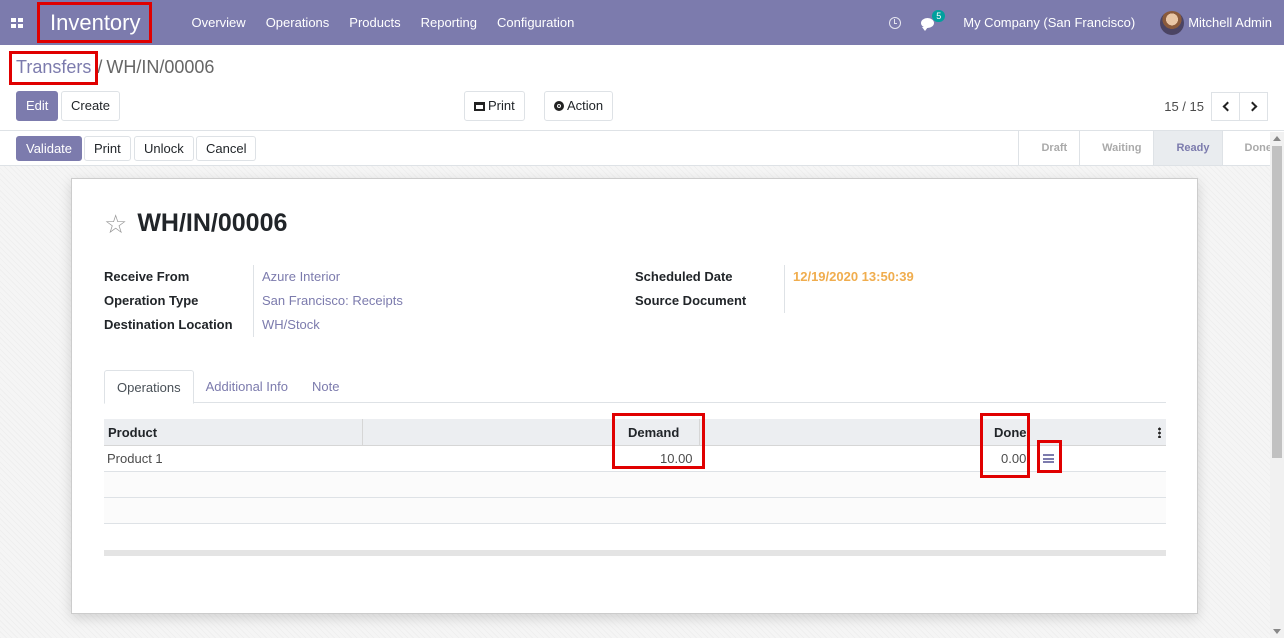 The height and width of the screenshot is (638, 1284). Describe the element at coordinates (684, 276) in the screenshot. I see `field-label: Scheduled Date` at that location.